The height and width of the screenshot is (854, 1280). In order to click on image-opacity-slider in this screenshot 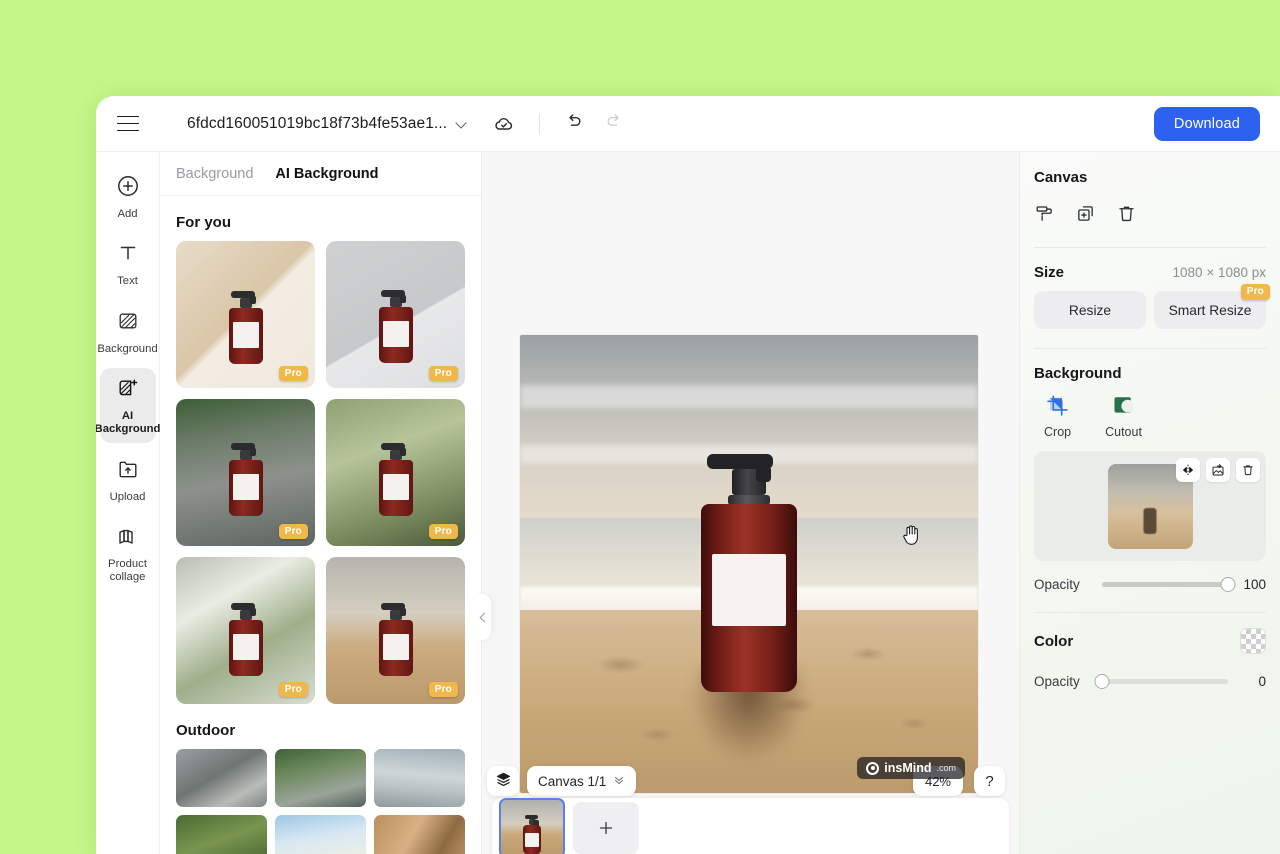, I will do `click(1169, 584)`.